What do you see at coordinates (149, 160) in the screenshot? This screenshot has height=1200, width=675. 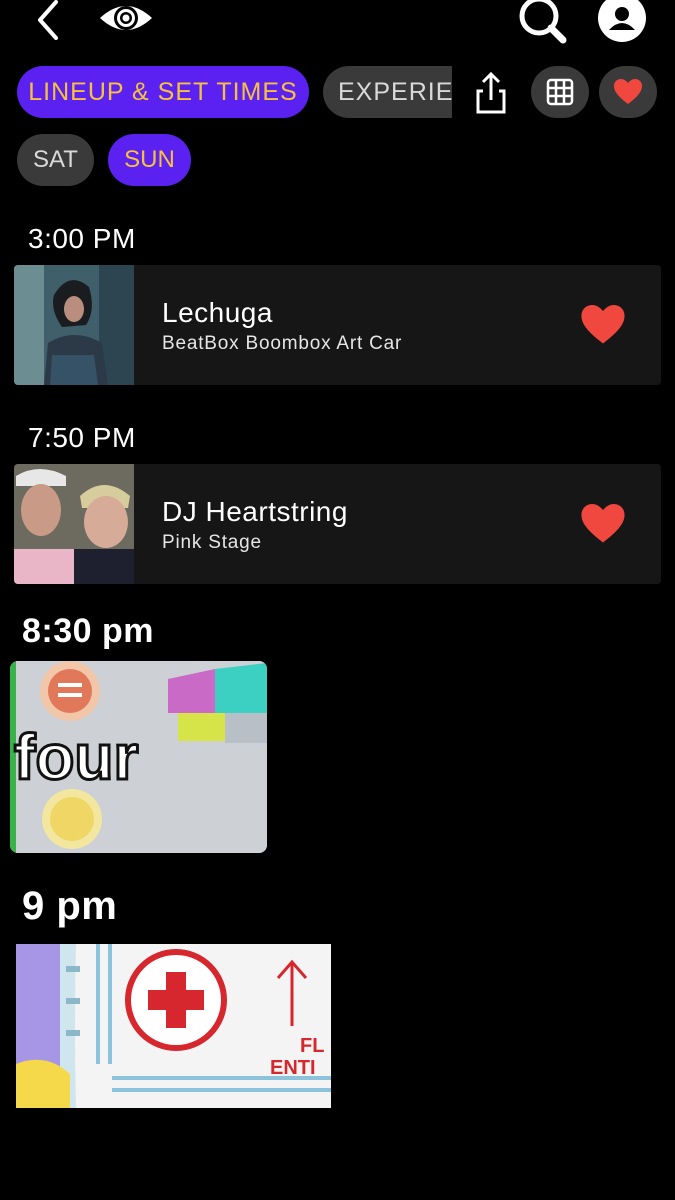 I see `day-sun: SUN` at bounding box center [149, 160].